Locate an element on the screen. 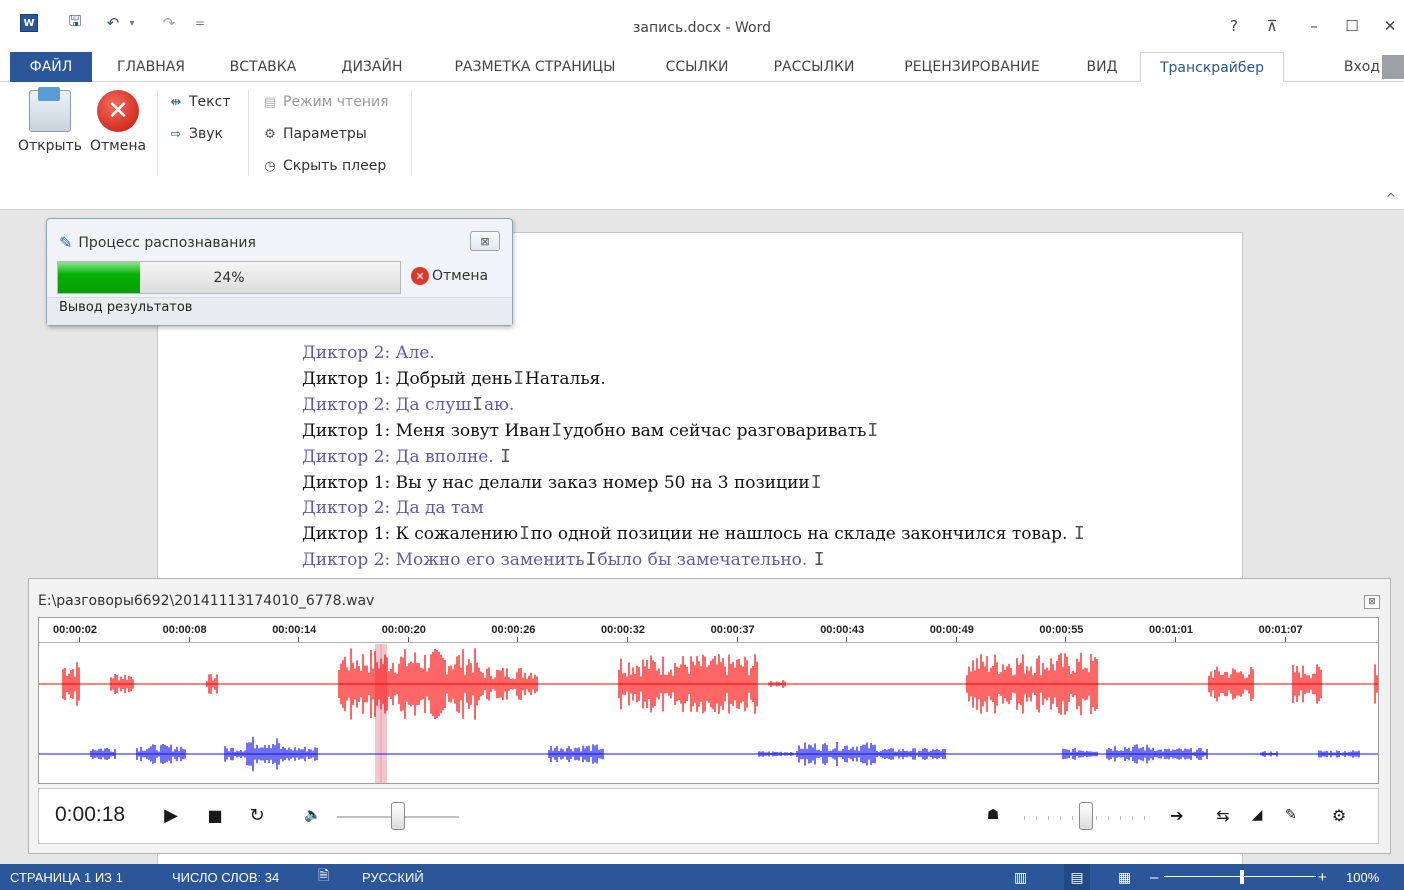 This screenshot has width=1404, height=890. transcript-segment: Диктор 2: Да слуш is located at coordinates (387, 405).